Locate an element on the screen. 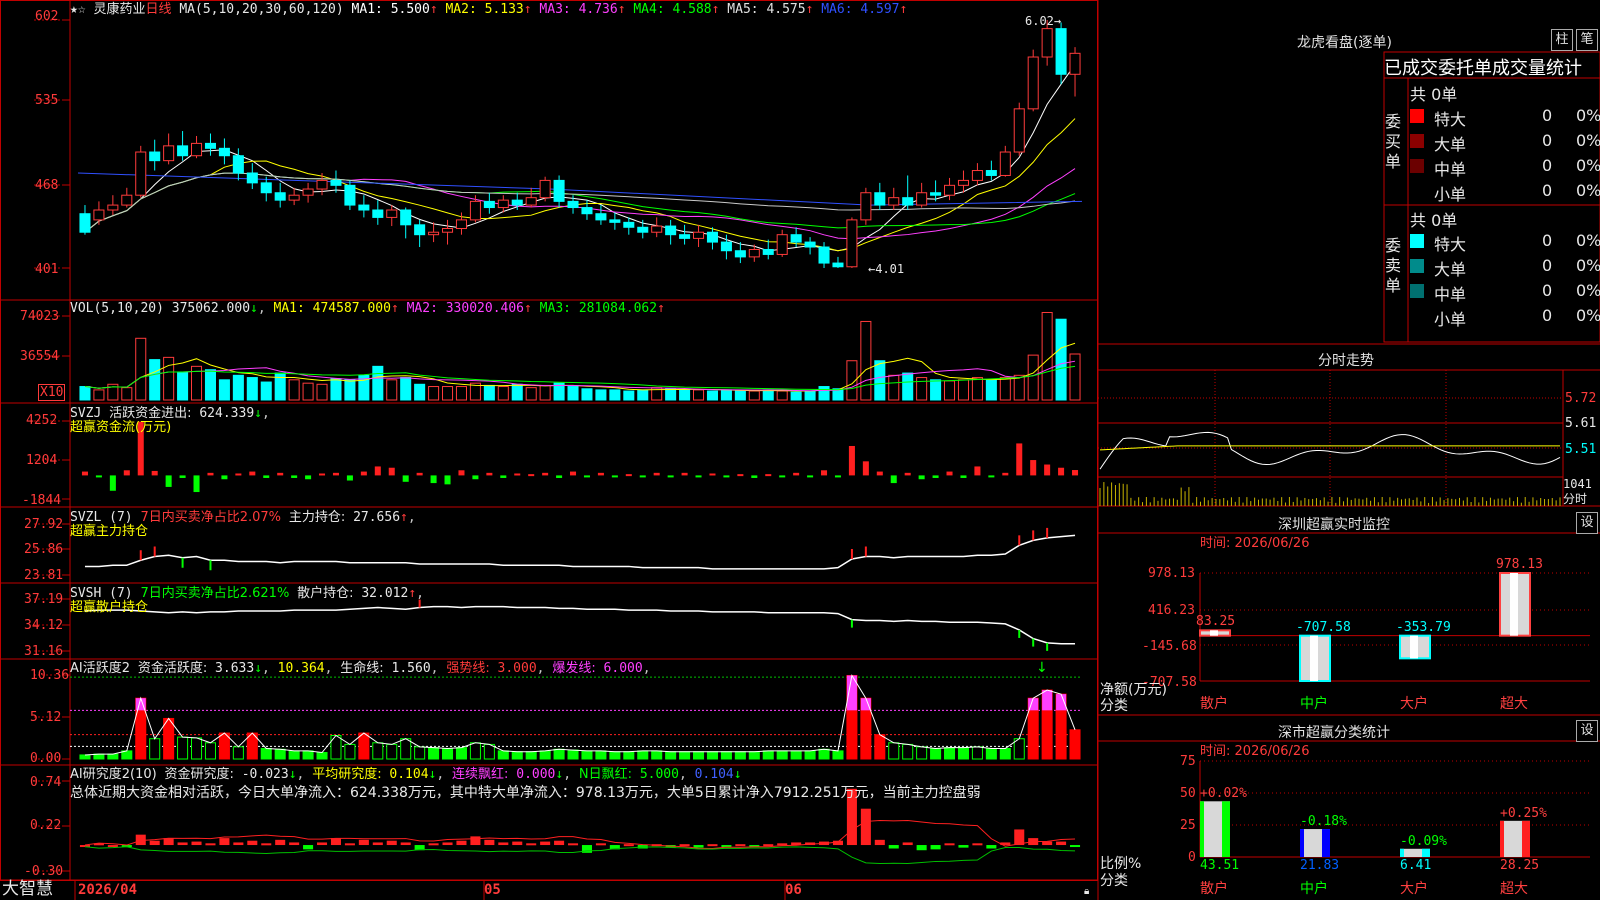 The image size is (1600, 900). sz-classify-settings-button: 设 is located at coordinates (1587, 731).